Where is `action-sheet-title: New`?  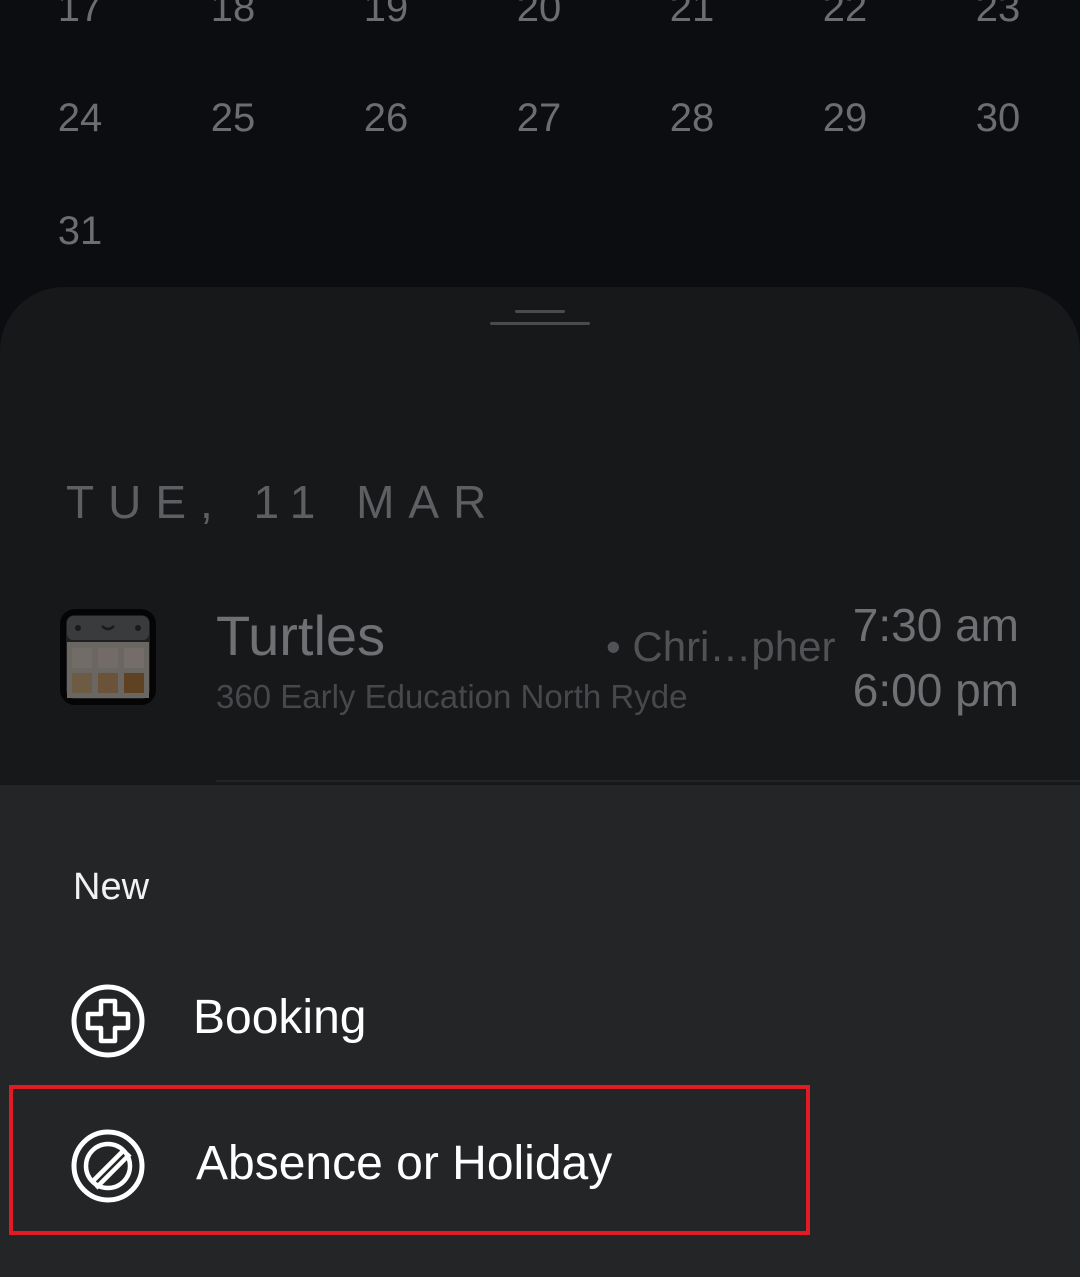
action-sheet-title: New is located at coordinates (111, 887).